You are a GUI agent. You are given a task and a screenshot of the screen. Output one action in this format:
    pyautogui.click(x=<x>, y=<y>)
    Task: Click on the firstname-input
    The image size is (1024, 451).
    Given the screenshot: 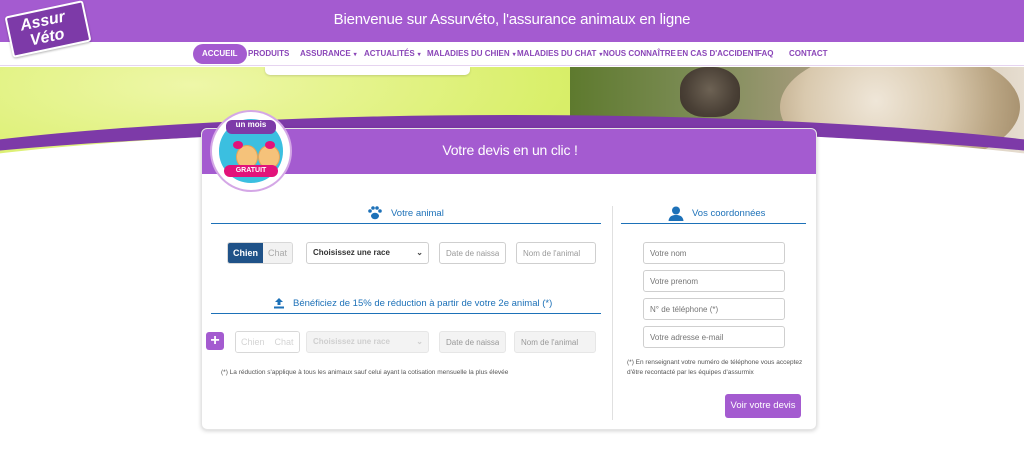 What is the action you would take?
    pyautogui.click(x=714, y=281)
    